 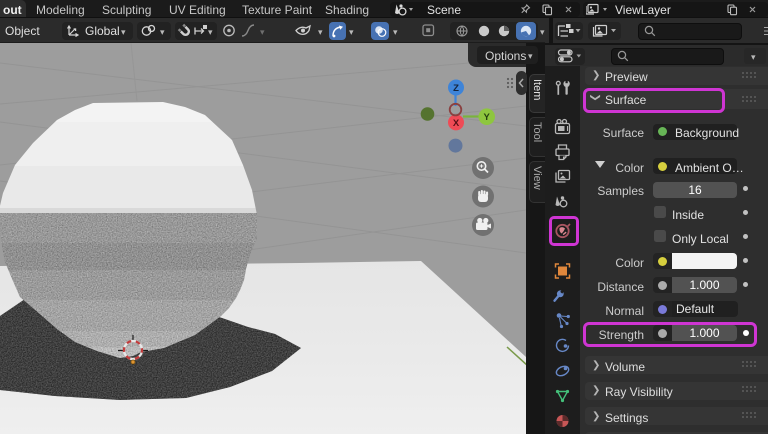 I want to click on svg-text: Z, so click(x=456, y=88).